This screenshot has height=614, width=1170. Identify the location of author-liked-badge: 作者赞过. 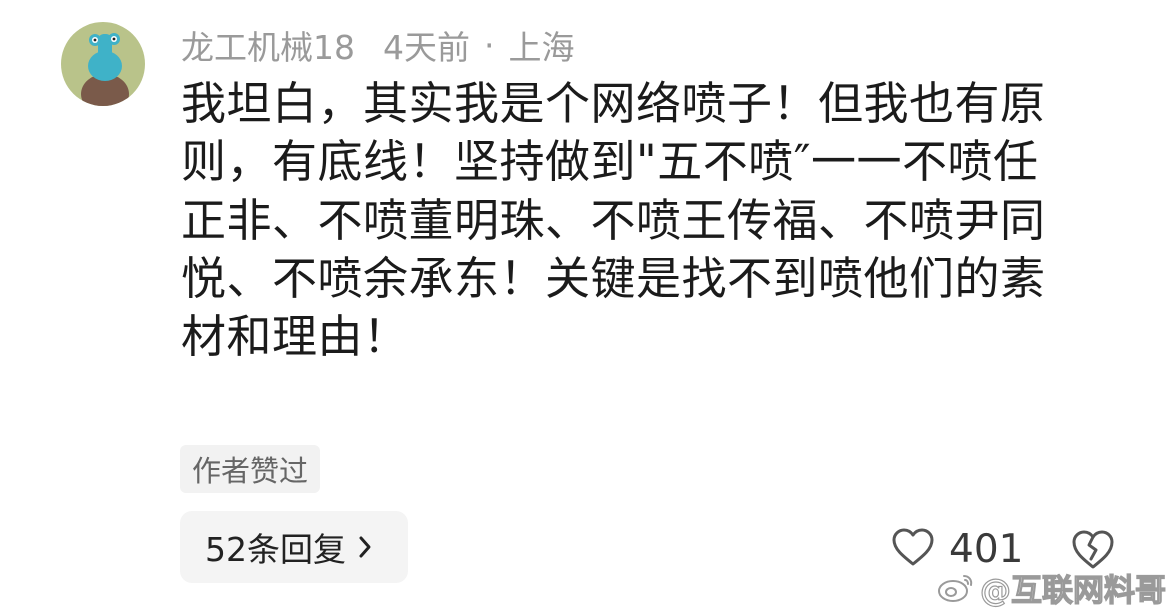
(250, 469).